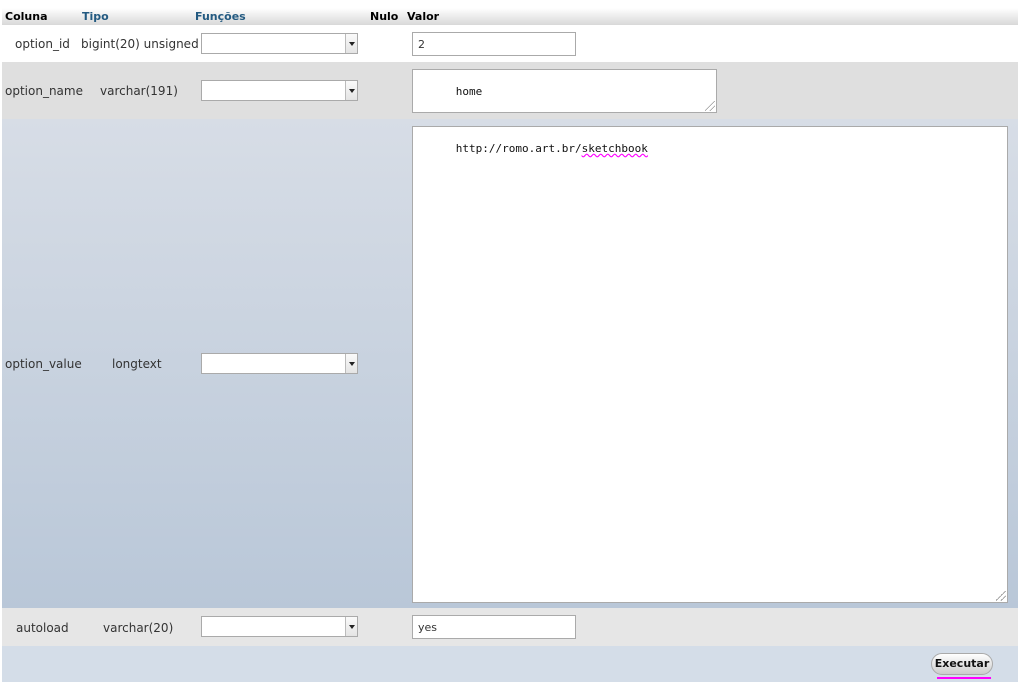  I want to click on table-row: autoload varchar(20) yes, so click(510, 627).